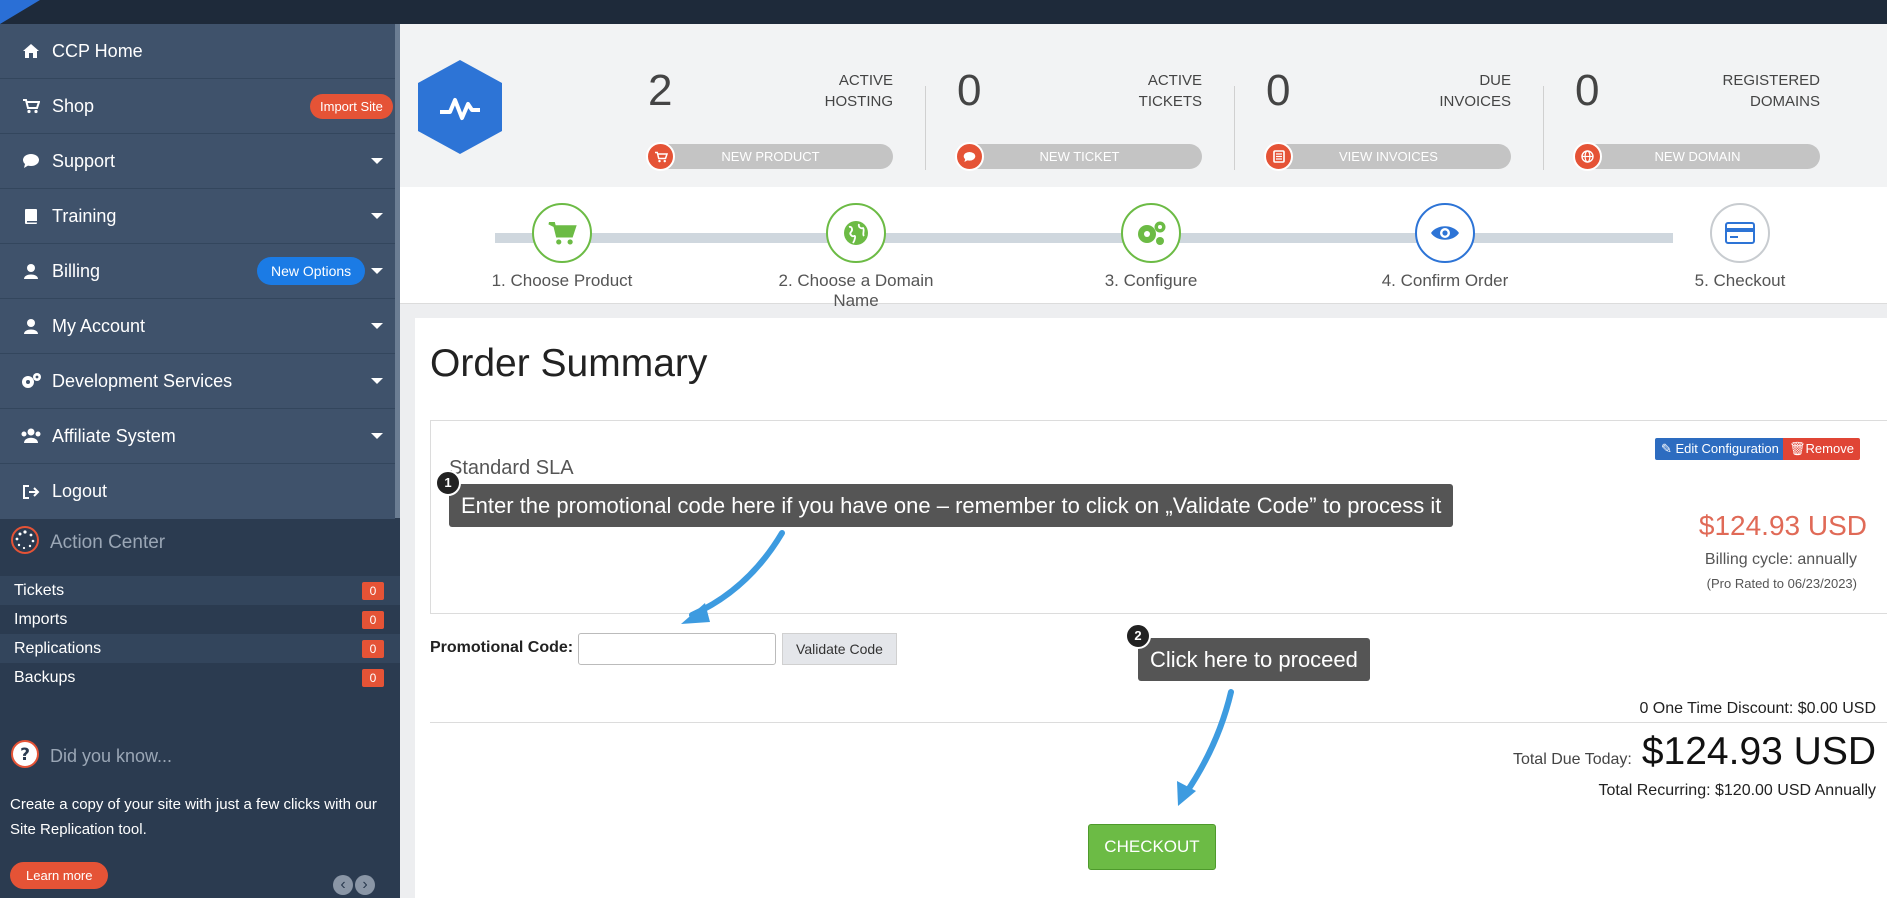  I want to click on trash-icon: 🗑, so click(1797, 448).